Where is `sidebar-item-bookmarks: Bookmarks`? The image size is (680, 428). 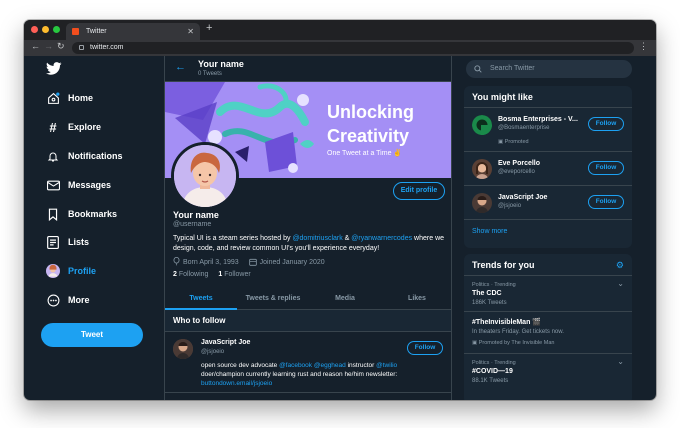
sidebar-item-bookmarks: Bookmarks is located at coordinates (81, 214).